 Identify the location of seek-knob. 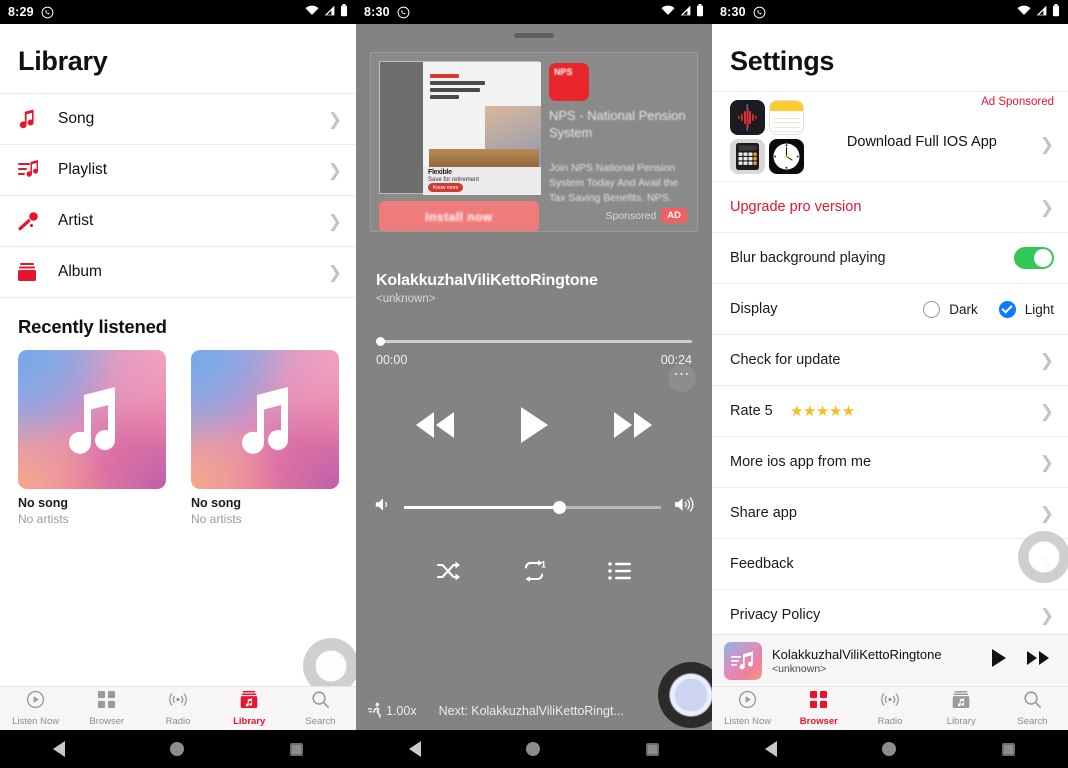
(380, 341).